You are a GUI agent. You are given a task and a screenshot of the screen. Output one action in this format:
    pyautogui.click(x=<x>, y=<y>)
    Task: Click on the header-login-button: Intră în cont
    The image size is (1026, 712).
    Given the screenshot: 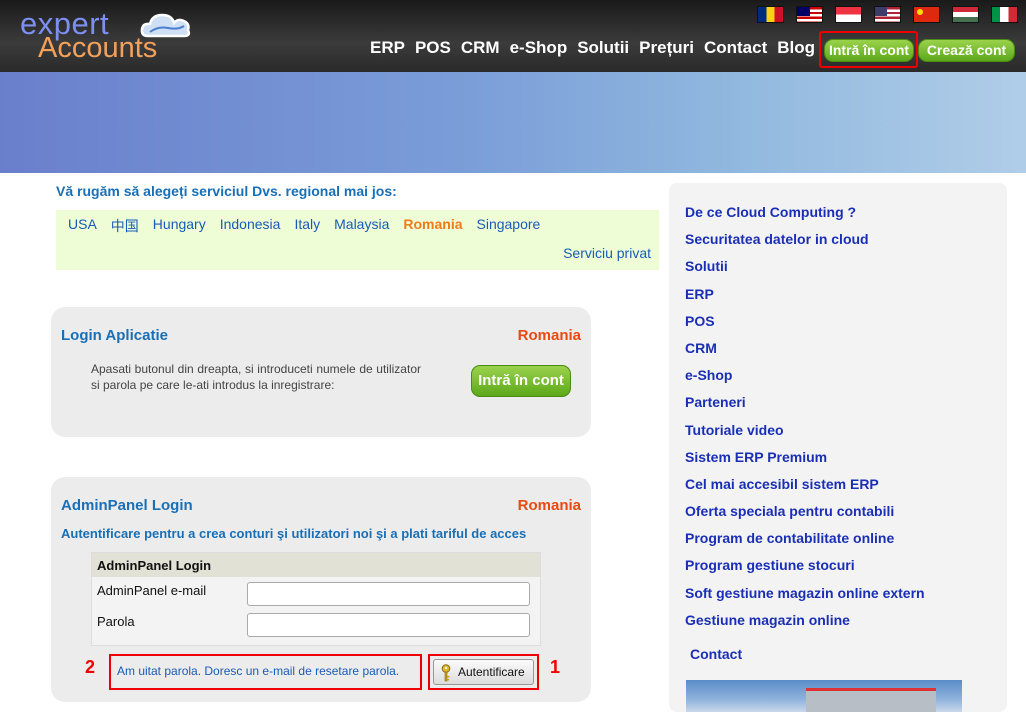 What is the action you would take?
    pyautogui.click(x=869, y=50)
    